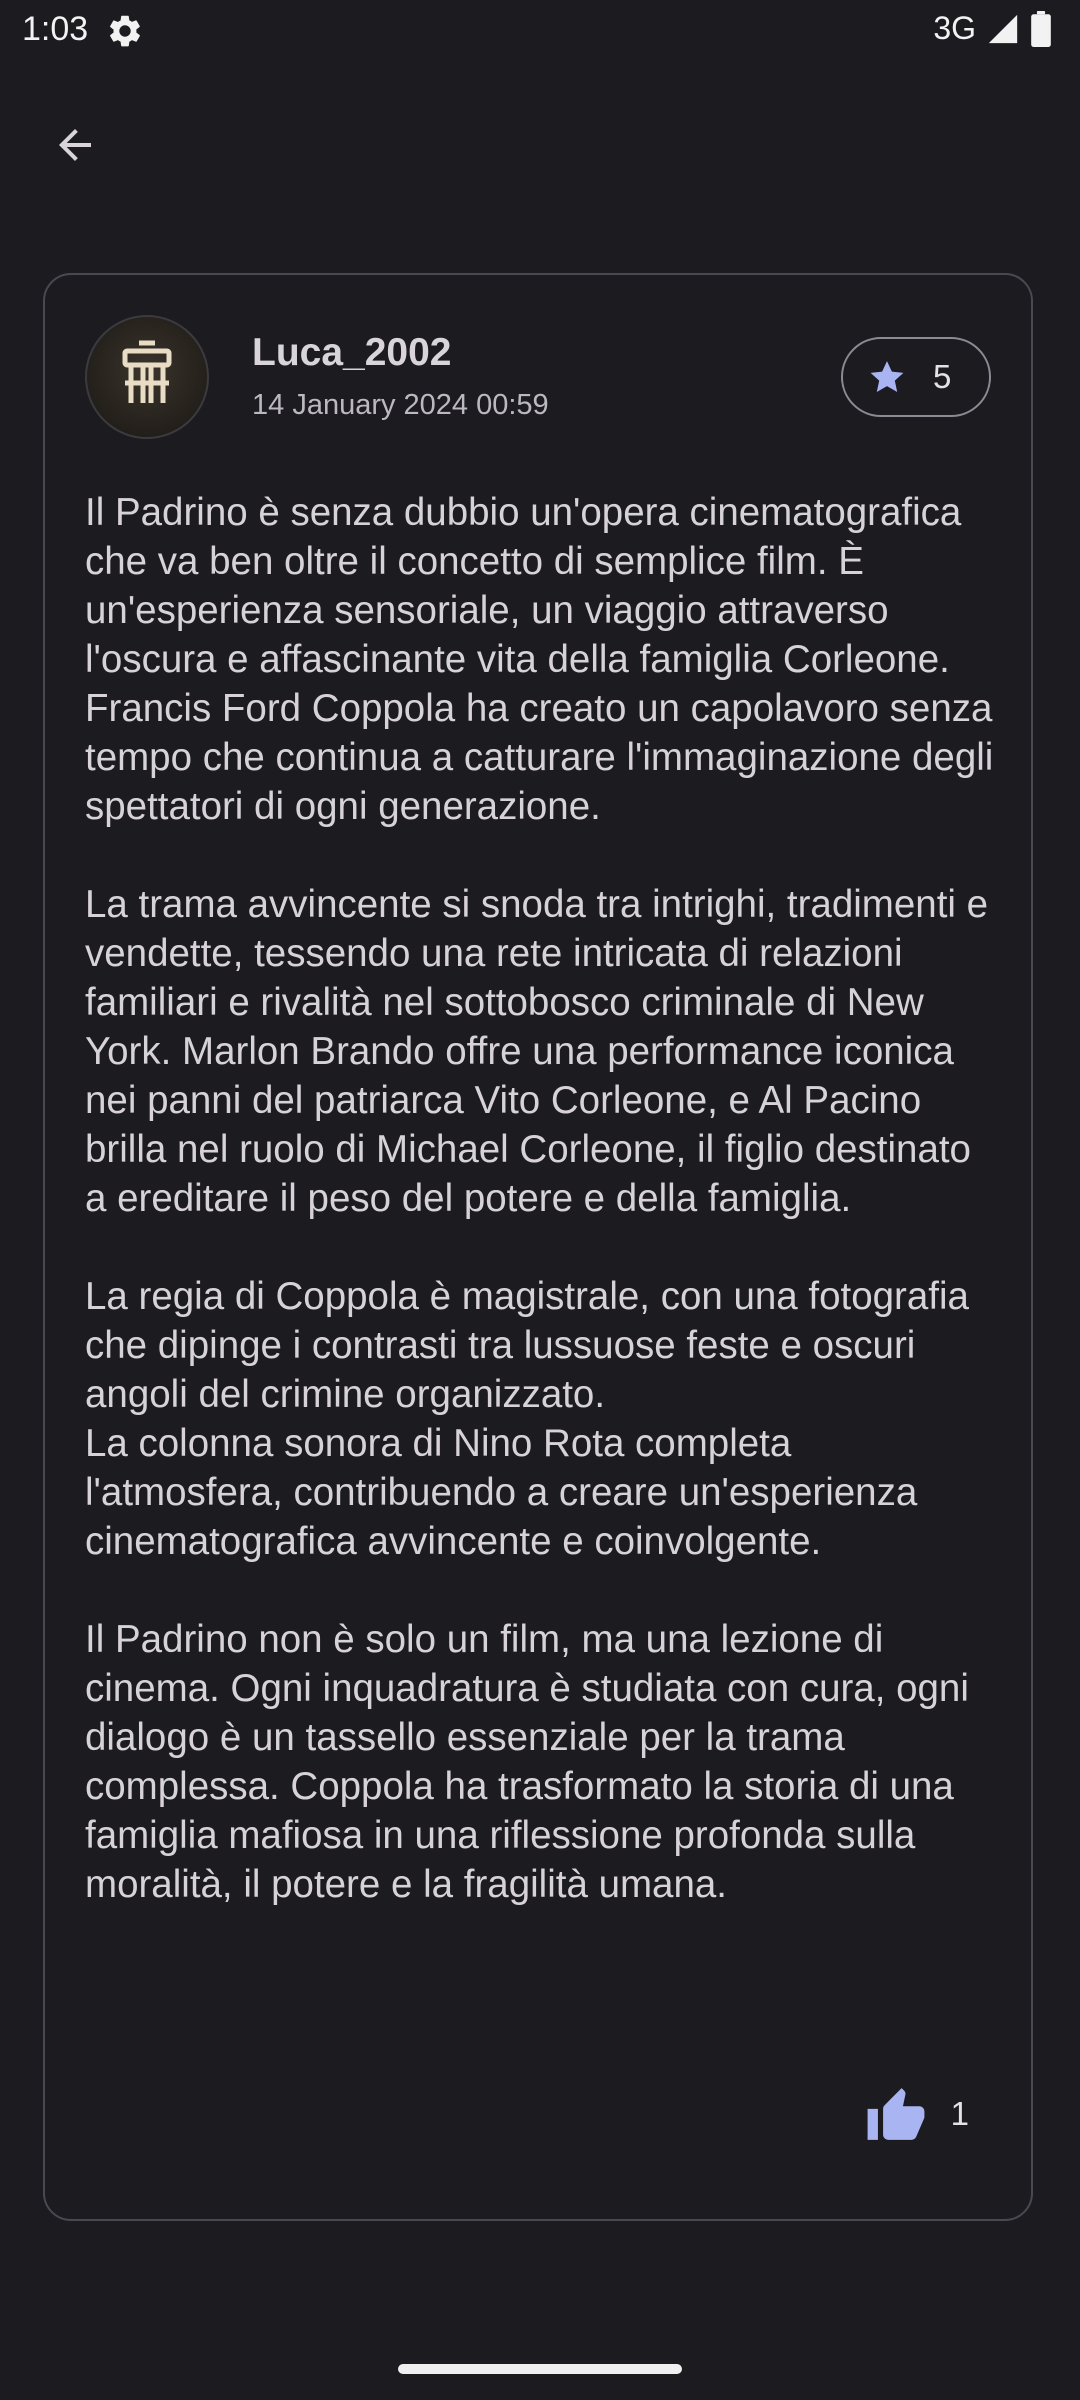 Image resolution: width=1080 pixels, height=2400 pixels. Describe the element at coordinates (147, 371) in the screenshot. I see `avatar-logo-icon` at that location.